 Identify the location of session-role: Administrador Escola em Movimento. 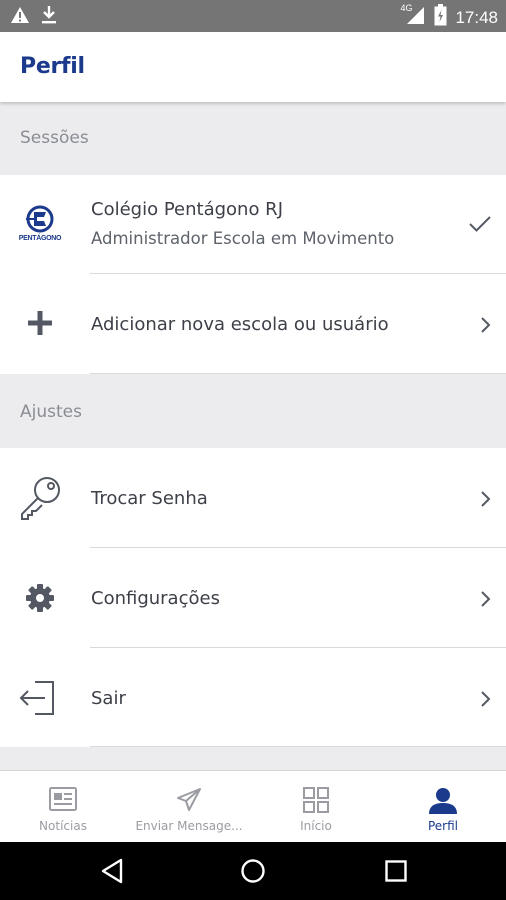
(243, 238).